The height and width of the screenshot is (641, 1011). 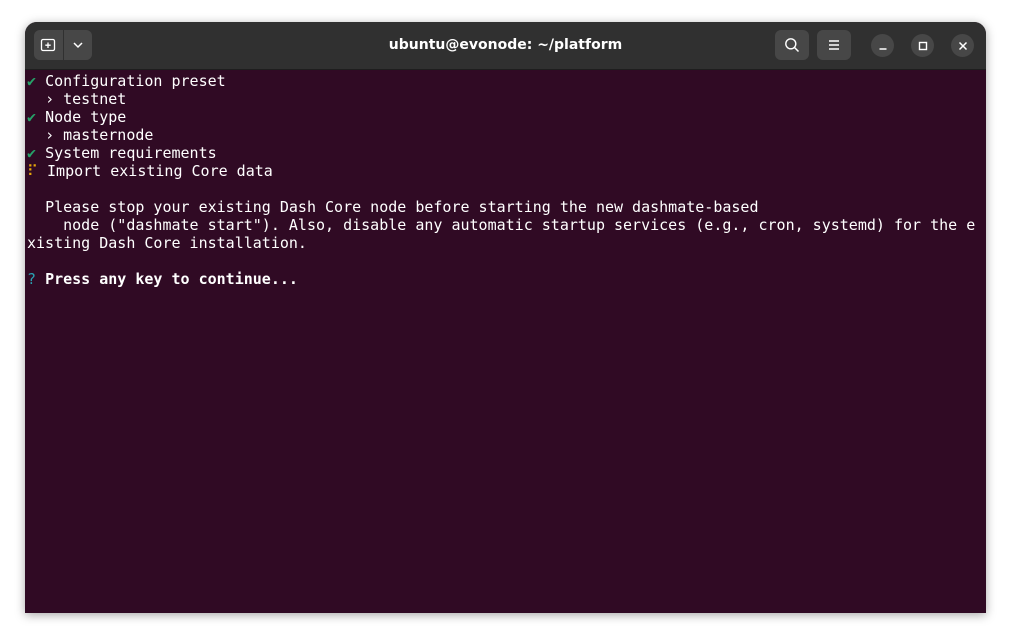 What do you see at coordinates (32, 171) in the screenshot?
I see `spinner-icon: ⠏` at bounding box center [32, 171].